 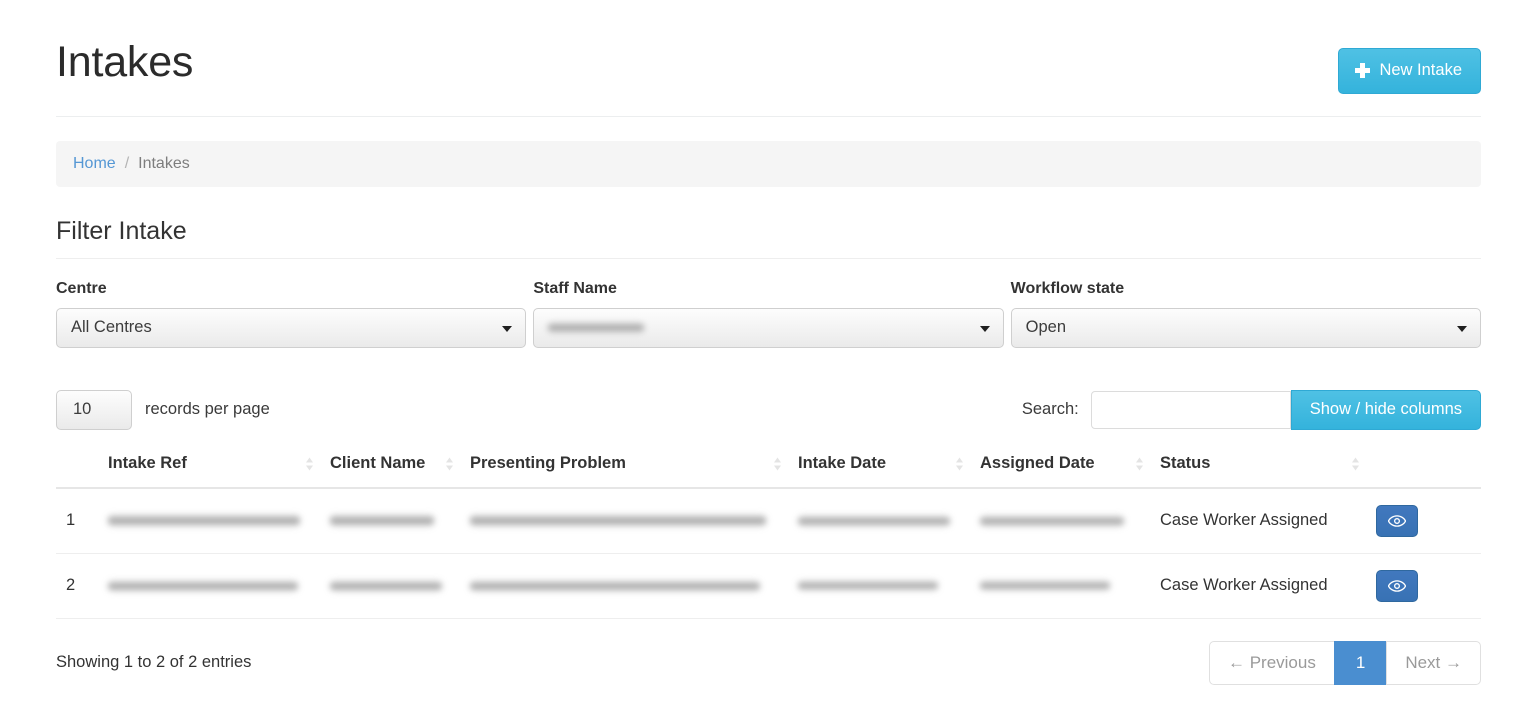 What do you see at coordinates (842, 462) in the screenshot?
I see `column-label-intake-date: Intake Date` at bounding box center [842, 462].